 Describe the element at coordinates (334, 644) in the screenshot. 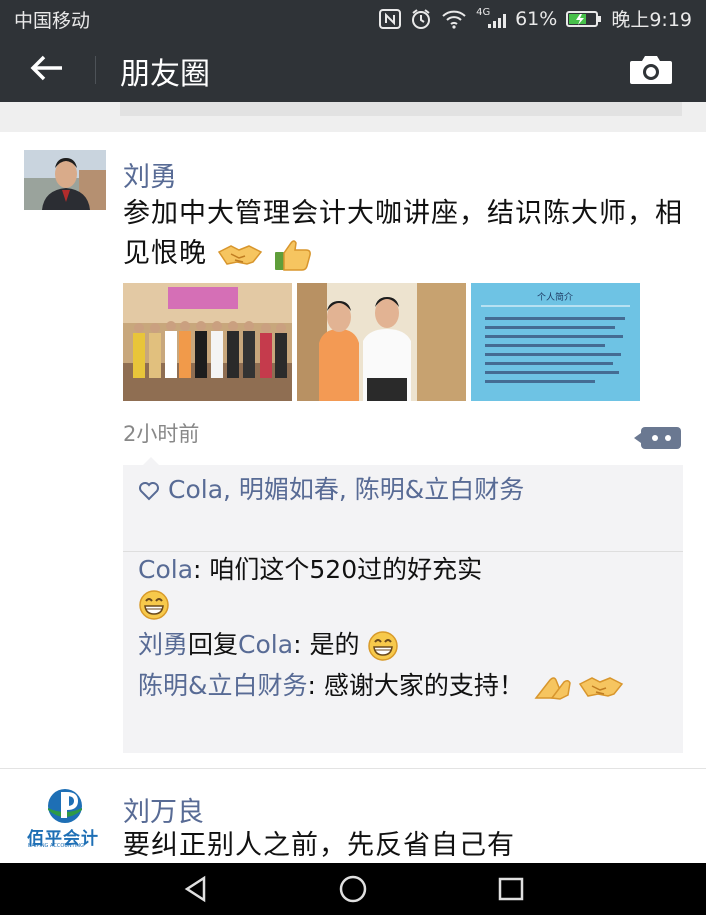

I see `comment-text: 是的` at that location.